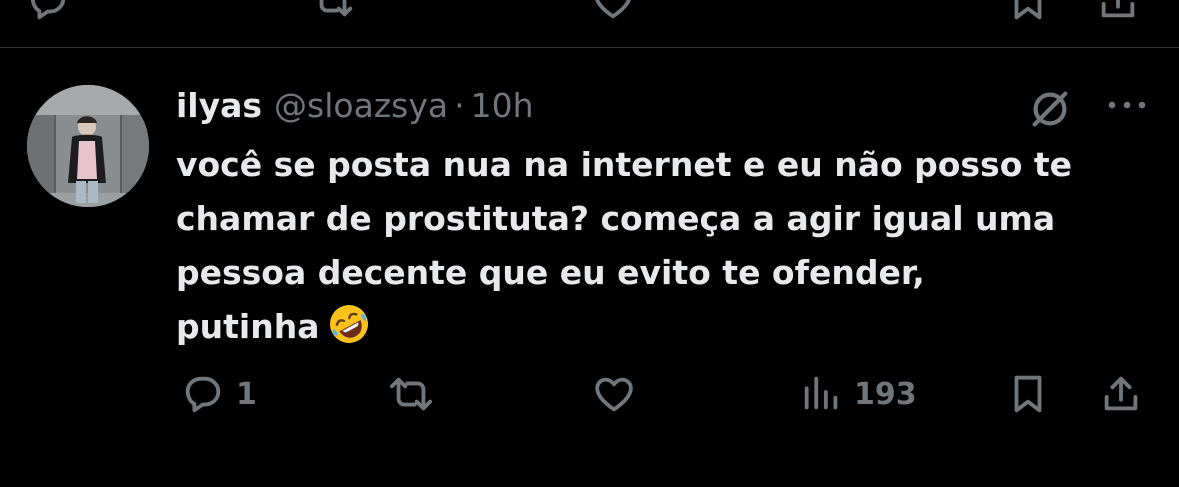  Describe the element at coordinates (219, 105) in the screenshot. I see `display-name: ilyas` at that location.